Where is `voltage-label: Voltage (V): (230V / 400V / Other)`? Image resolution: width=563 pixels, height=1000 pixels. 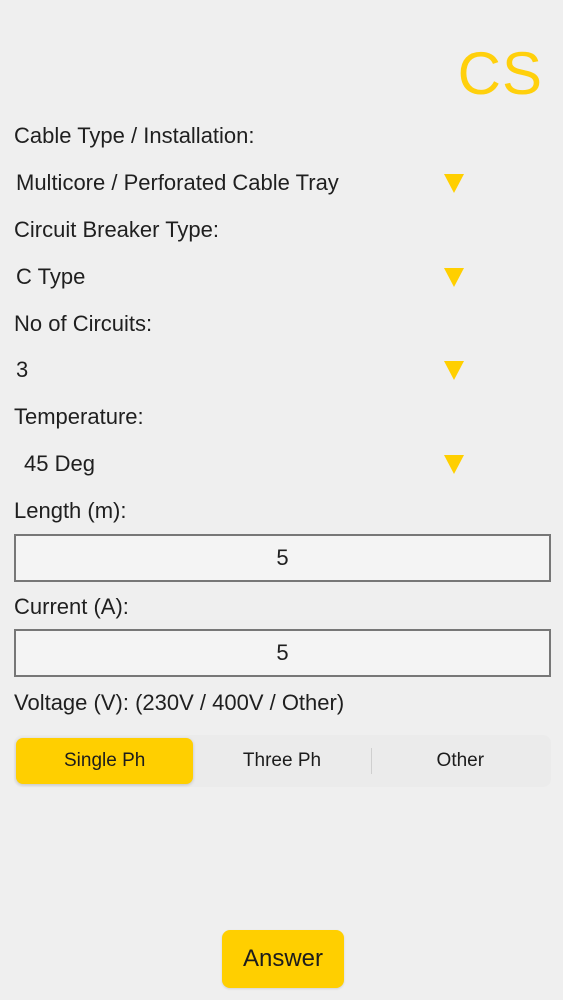
voltage-label: Voltage (V): (230V / 400V / Other) is located at coordinates (179, 702).